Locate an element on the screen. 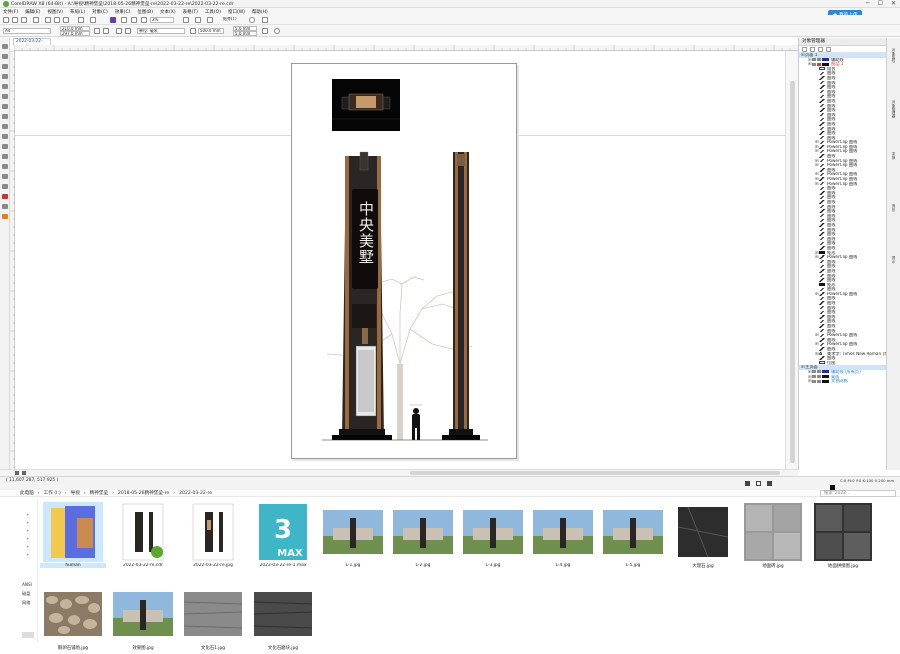 The height and width of the screenshot is (654, 900). menu-item: 对象(C) is located at coordinates (100, 12).